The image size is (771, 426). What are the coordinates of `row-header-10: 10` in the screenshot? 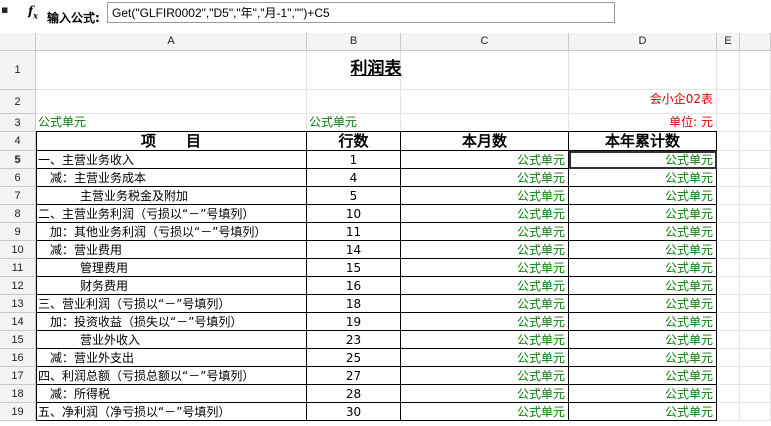 It's located at (18, 250).